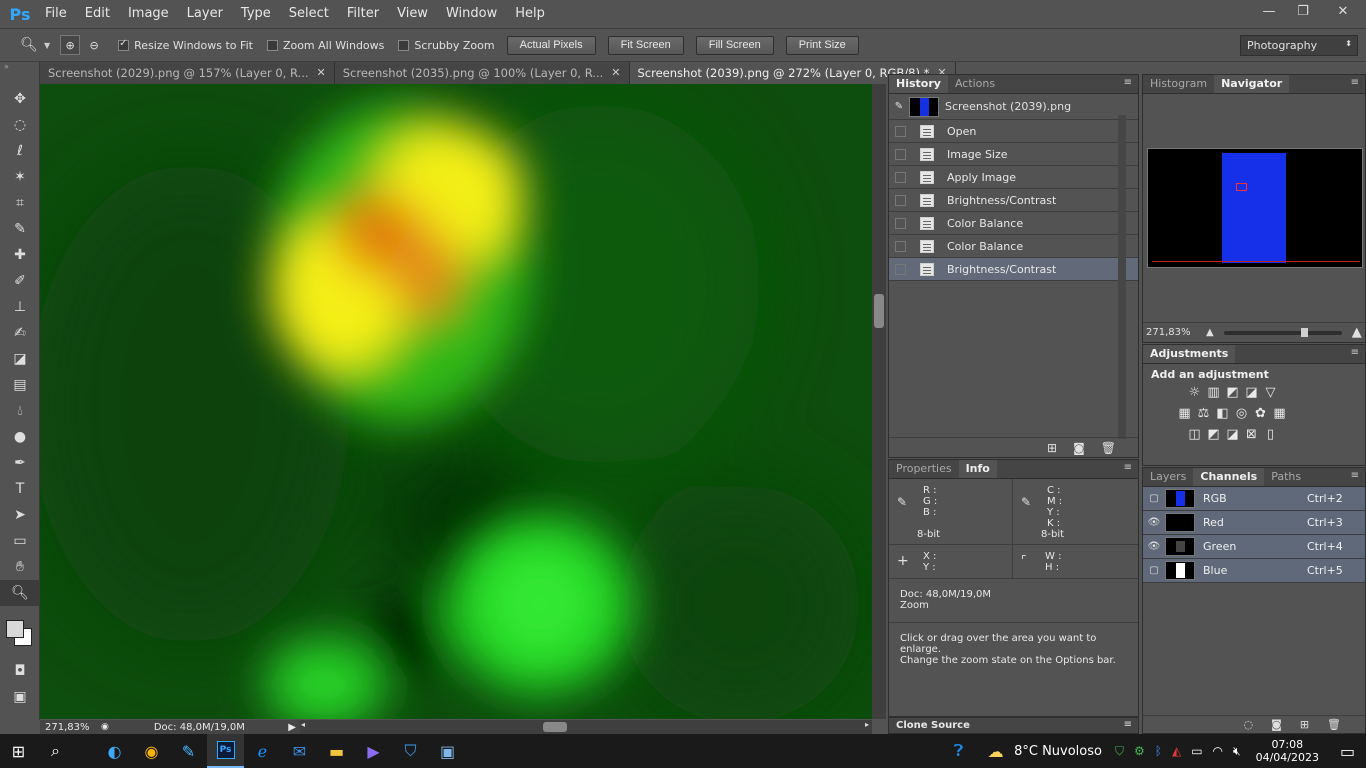 Image resolution: width=1366 pixels, height=768 pixels. I want to click on history-brush-tool-icon: ✍, so click(20, 333).